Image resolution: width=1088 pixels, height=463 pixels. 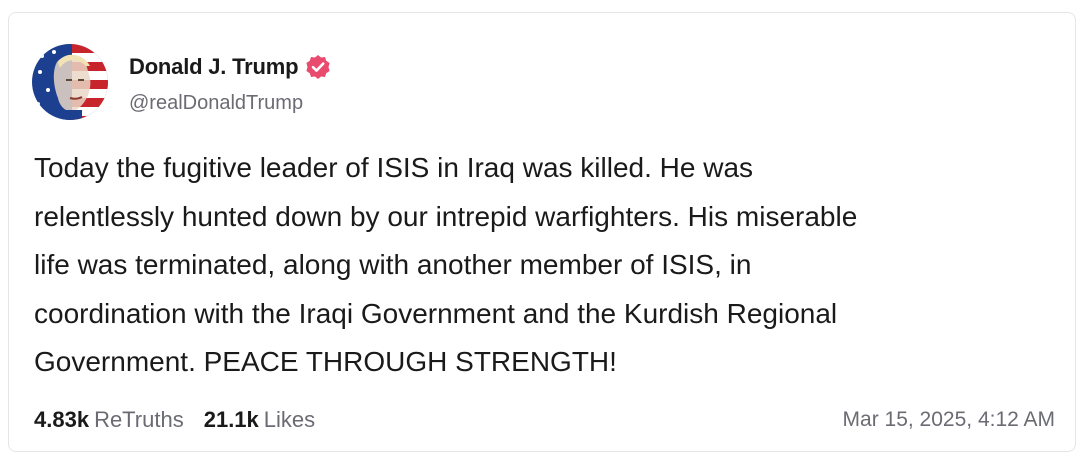 I want to click on retruths-stat: 4.83k ReTruths, so click(x=109, y=420).